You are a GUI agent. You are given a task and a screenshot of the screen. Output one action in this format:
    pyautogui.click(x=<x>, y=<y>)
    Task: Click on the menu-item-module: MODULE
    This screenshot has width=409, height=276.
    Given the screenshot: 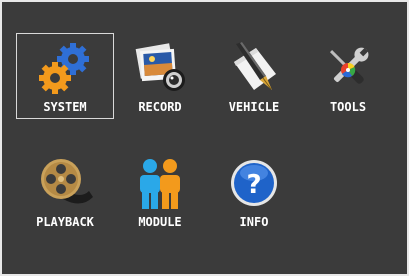 What is the action you would take?
    pyautogui.click(x=160, y=191)
    